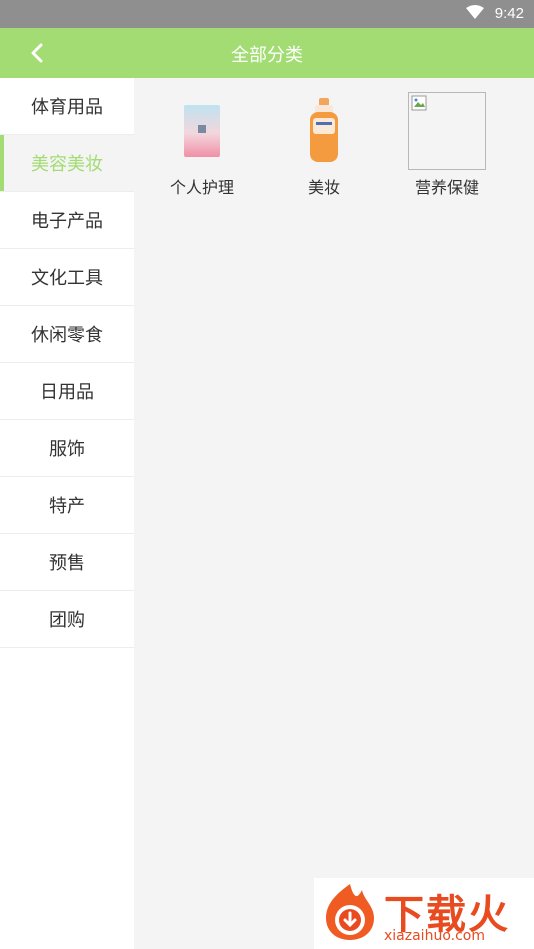 This screenshot has width=534, height=949. I want to click on header-bar: 全部分类, so click(267, 53).